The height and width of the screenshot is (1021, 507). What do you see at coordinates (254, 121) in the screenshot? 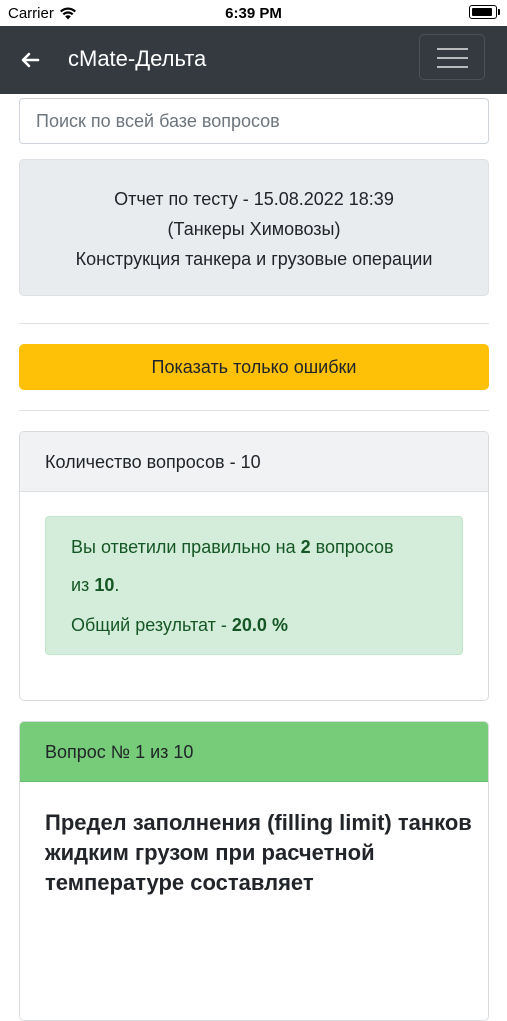
I see `search-input` at bounding box center [254, 121].